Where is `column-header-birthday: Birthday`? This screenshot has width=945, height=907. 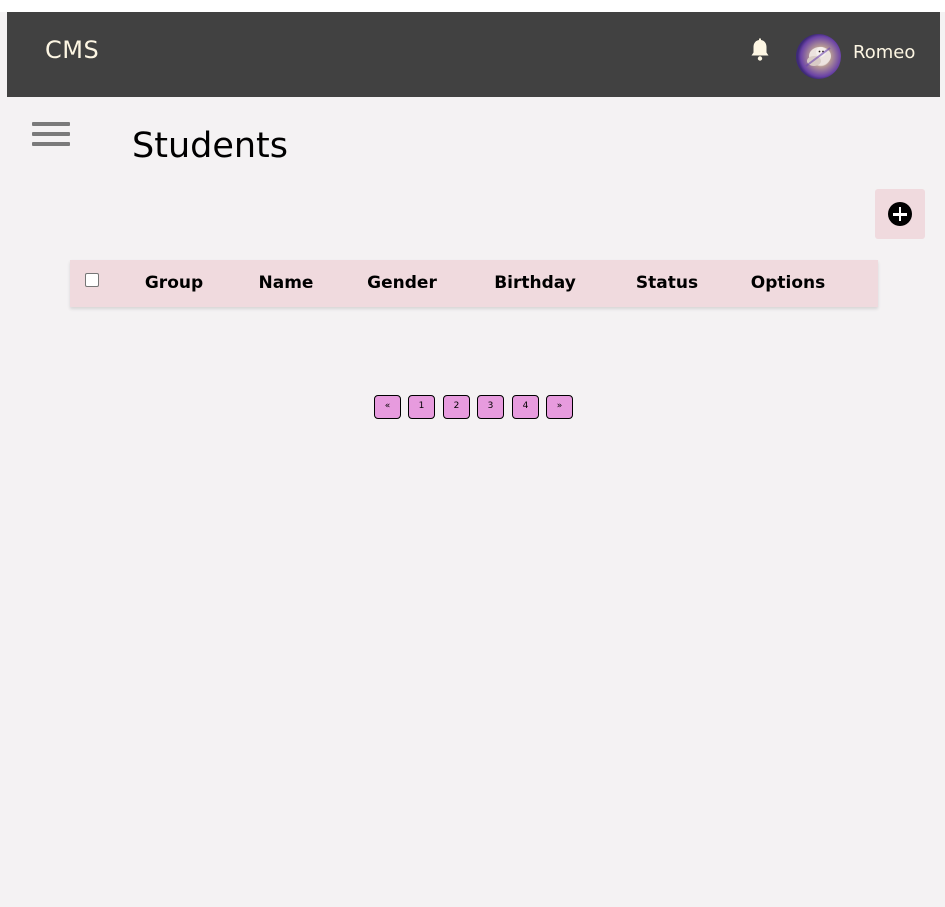
column-header-birthday: Birthday is located at coordinates (535, 283).